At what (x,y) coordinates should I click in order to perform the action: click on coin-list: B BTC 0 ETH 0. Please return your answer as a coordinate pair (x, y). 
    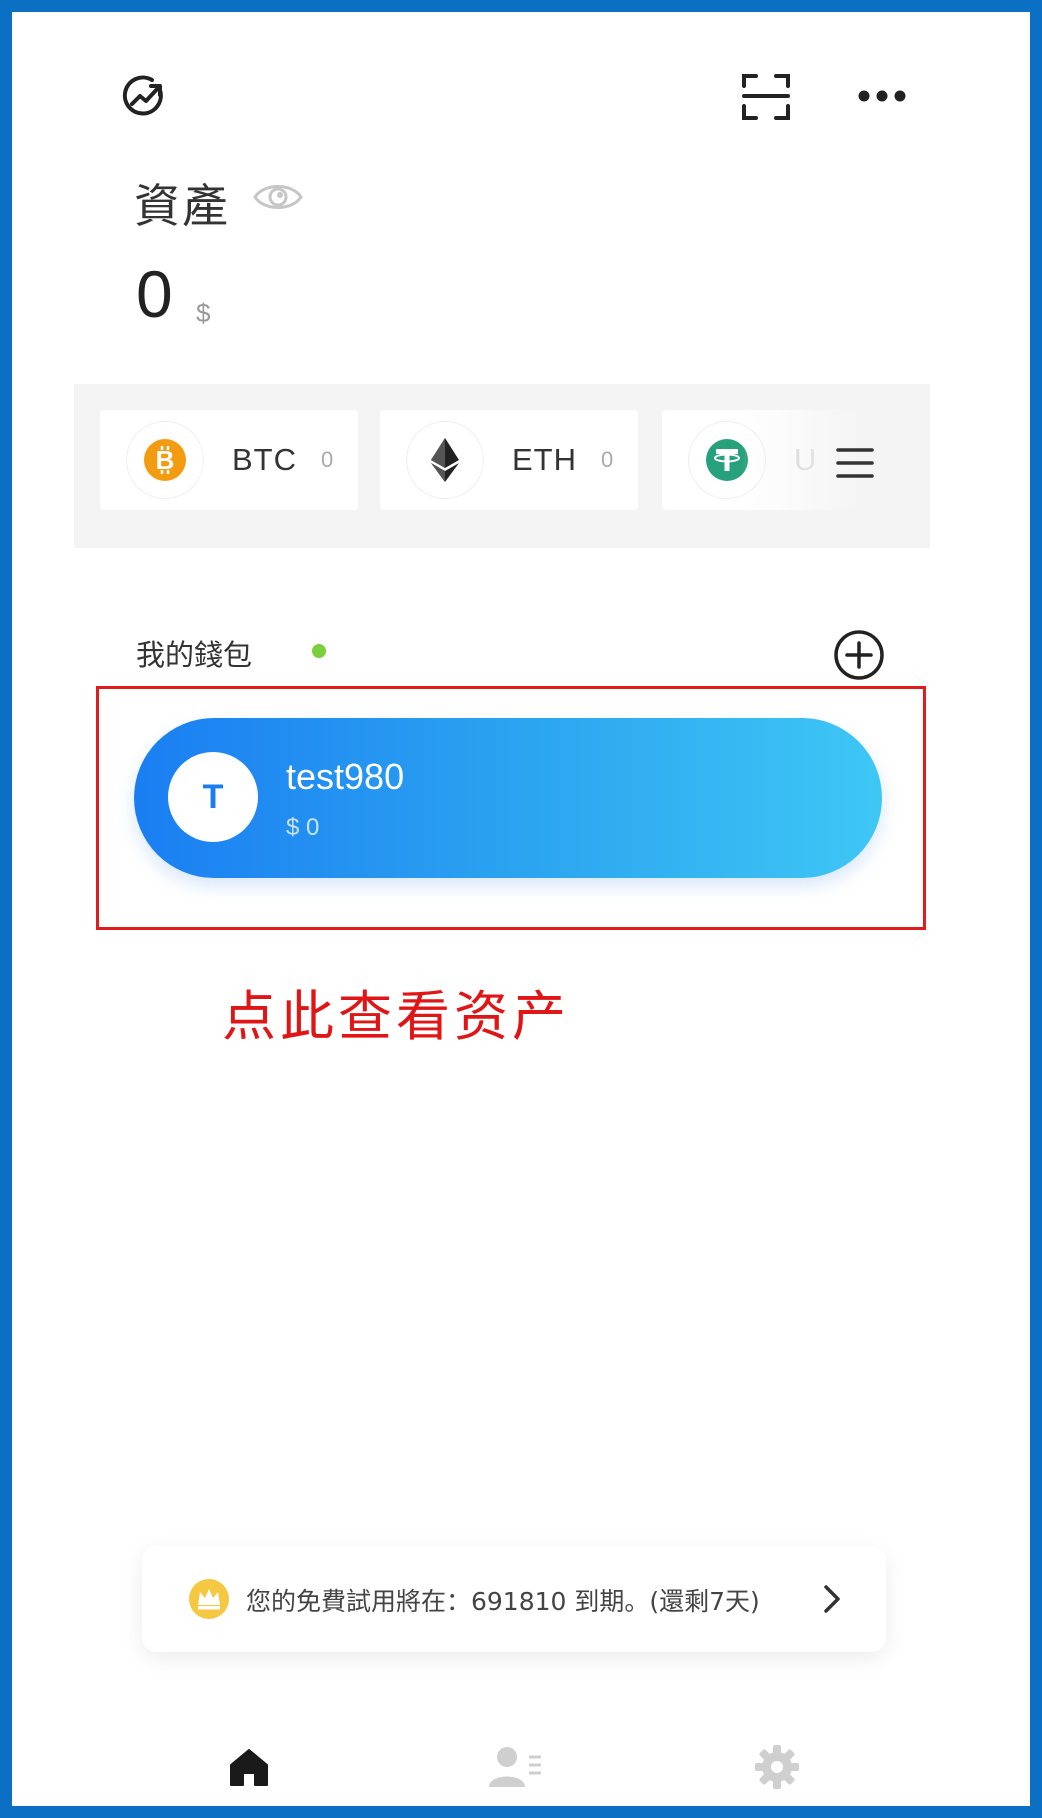
    Looking at the image, I should click on (502, 466).